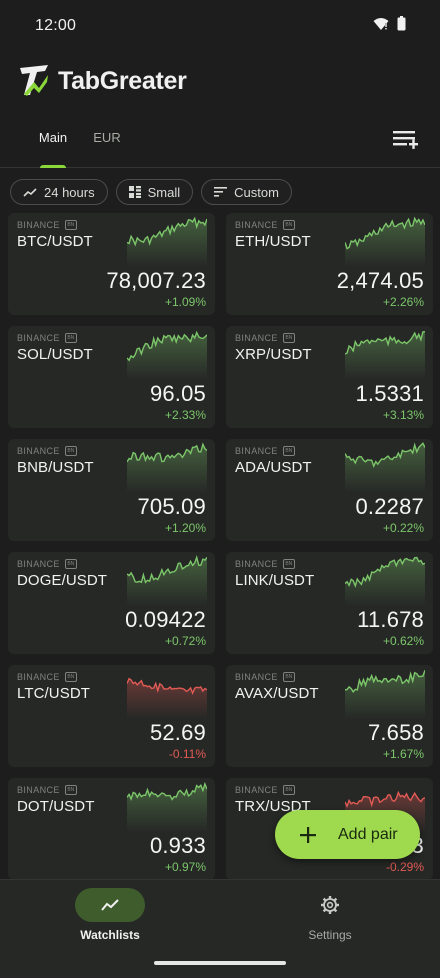 The width and height of the screenshot is (440, 978). Describe the element at coordinates (111, 264) in the screenshot. I see `pair-card: BINANCE BN BTC/USDT 78,007.23 +1.09%` at that location.